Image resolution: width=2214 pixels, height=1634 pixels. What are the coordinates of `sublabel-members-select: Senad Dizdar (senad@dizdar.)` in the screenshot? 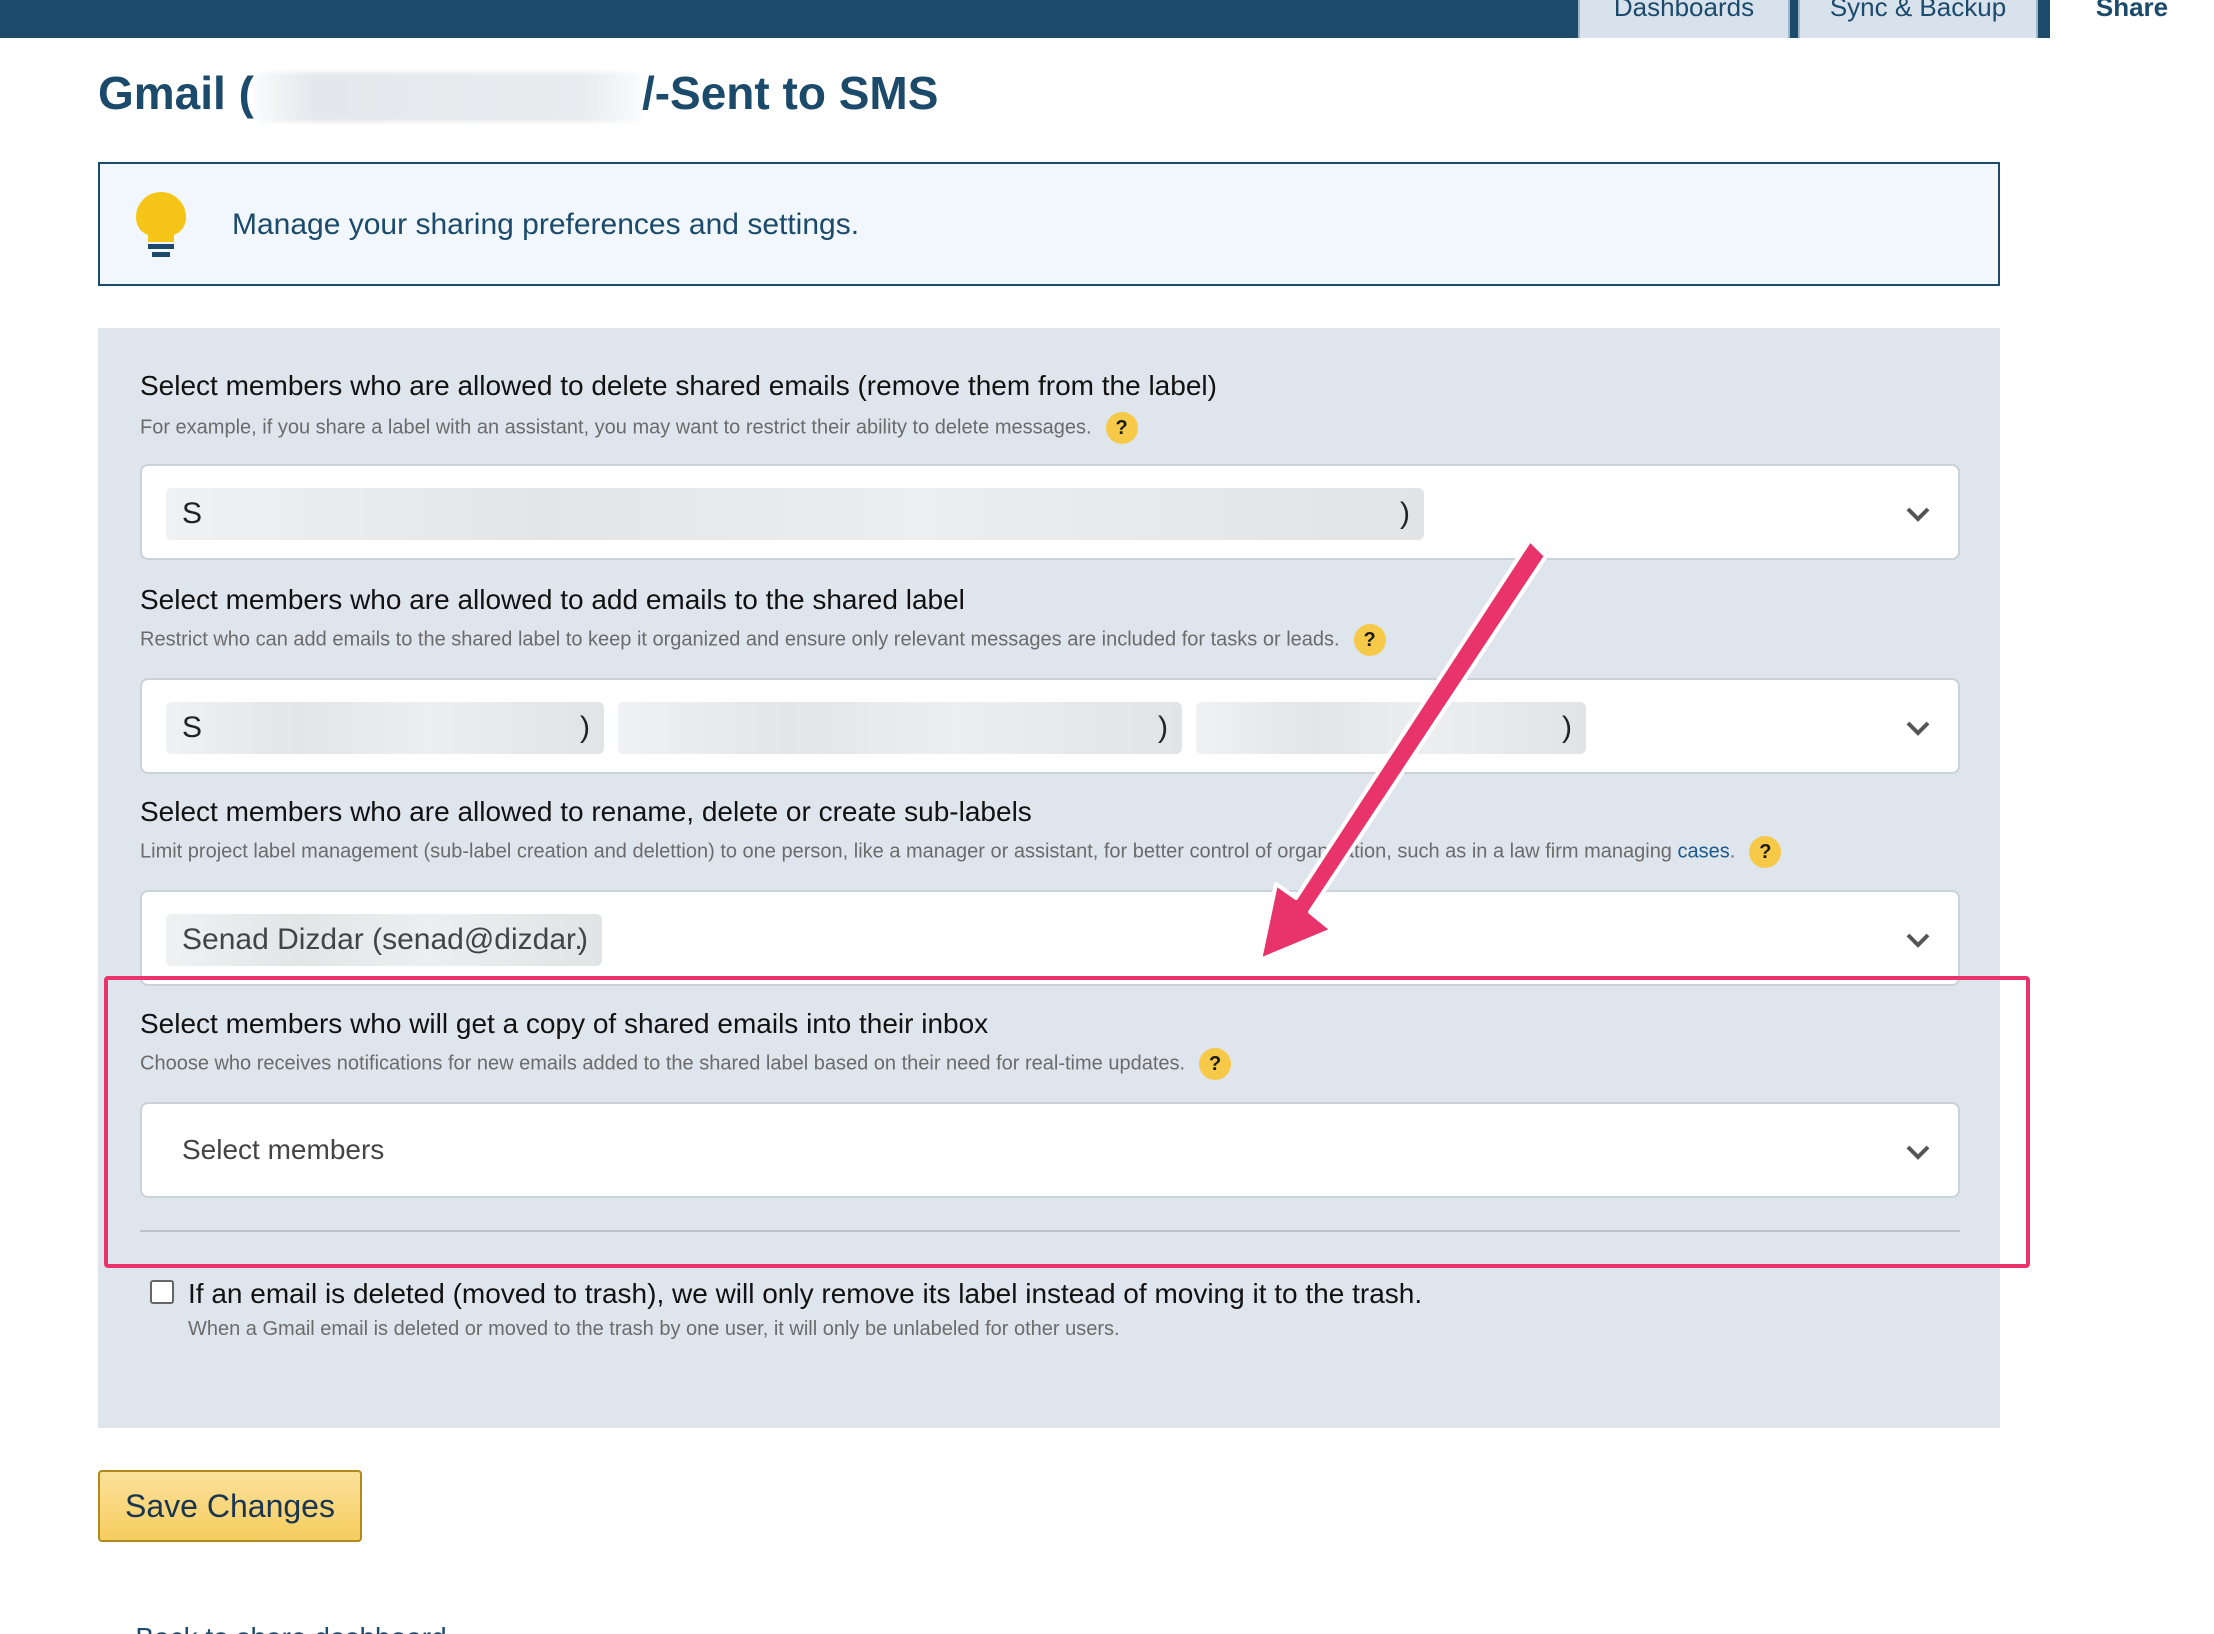 It's located at (1050, 938).